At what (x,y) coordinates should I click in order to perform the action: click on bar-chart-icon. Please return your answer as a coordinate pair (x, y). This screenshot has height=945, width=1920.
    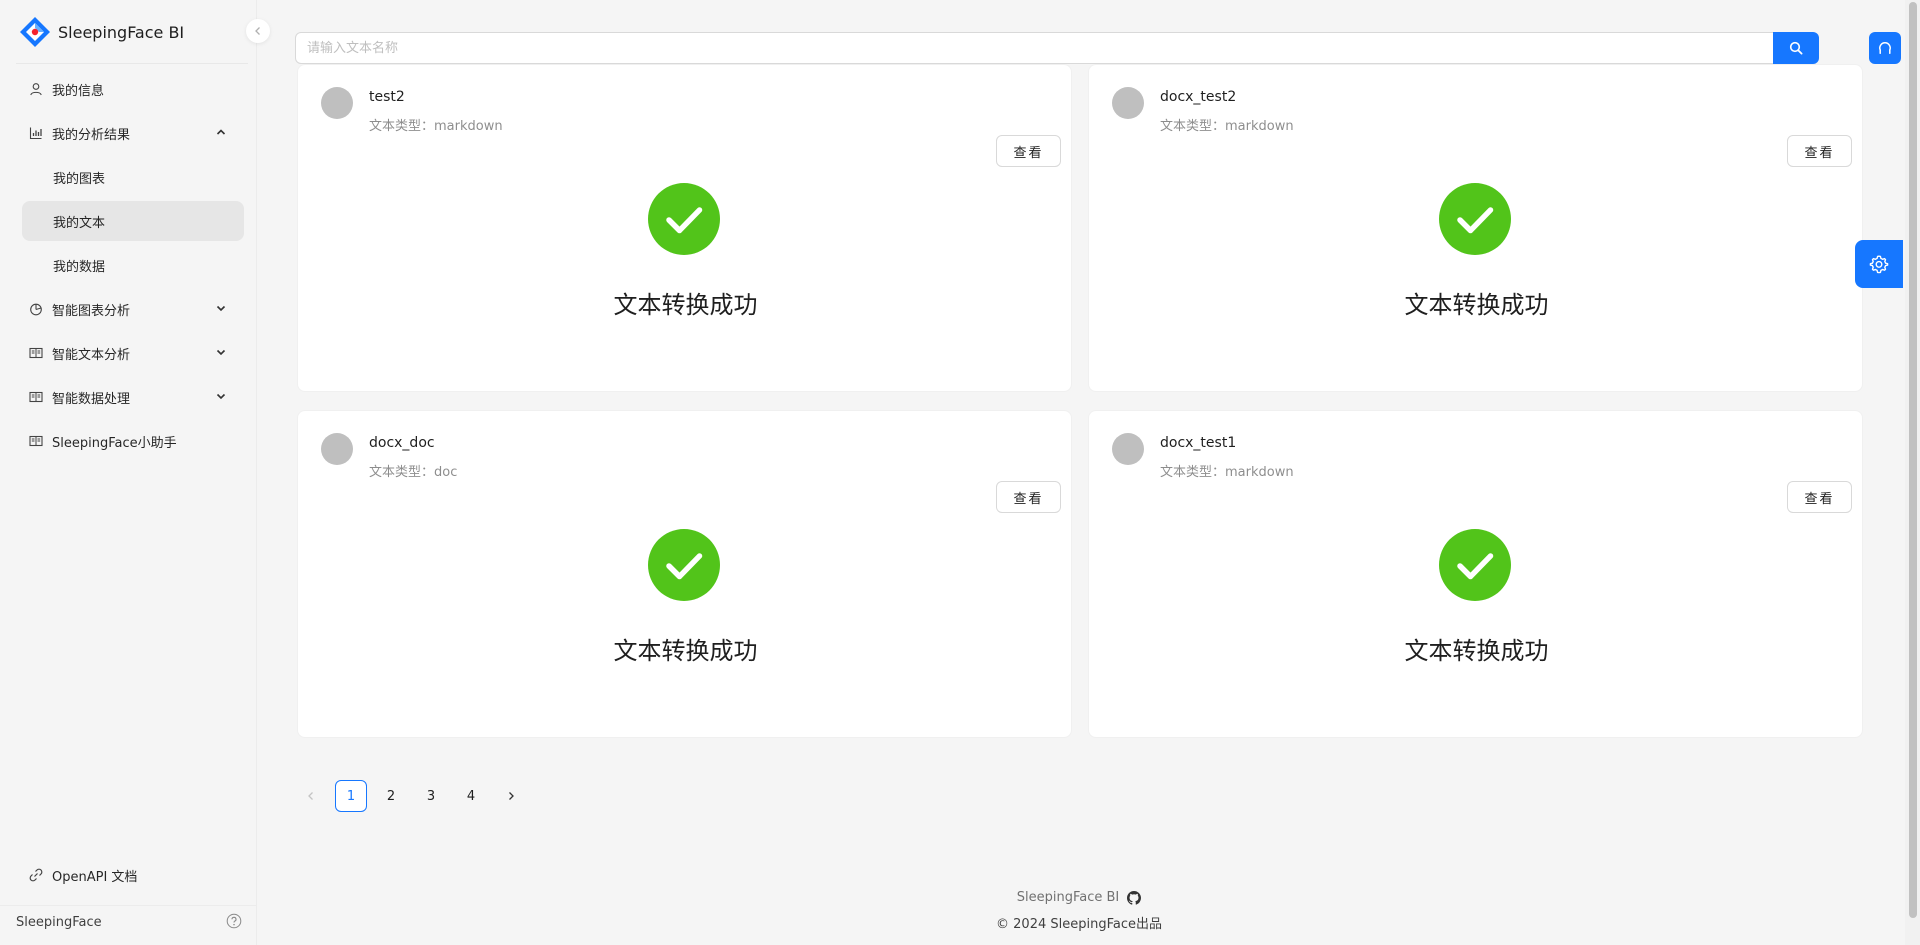
    Looking at the image, I should click on (36, 133).